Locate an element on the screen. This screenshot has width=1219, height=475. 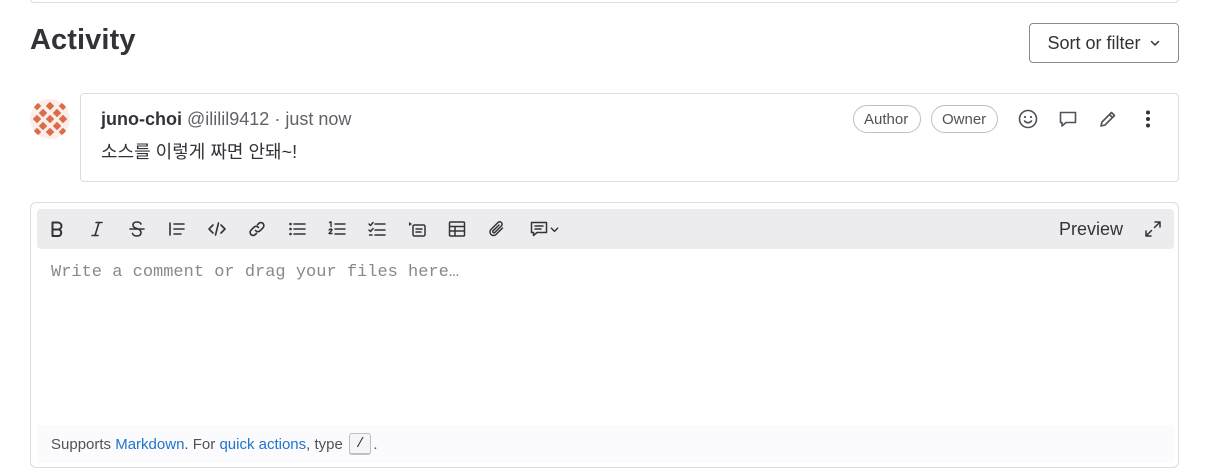
note-timestamp: just now is located at coordinates (318, 119).